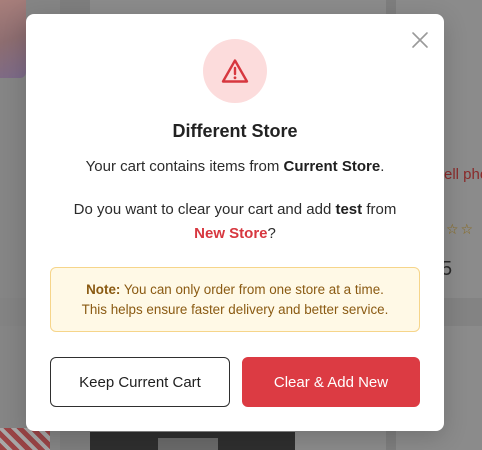  I want to click on warning-triangle-icon, so click(235, 71).